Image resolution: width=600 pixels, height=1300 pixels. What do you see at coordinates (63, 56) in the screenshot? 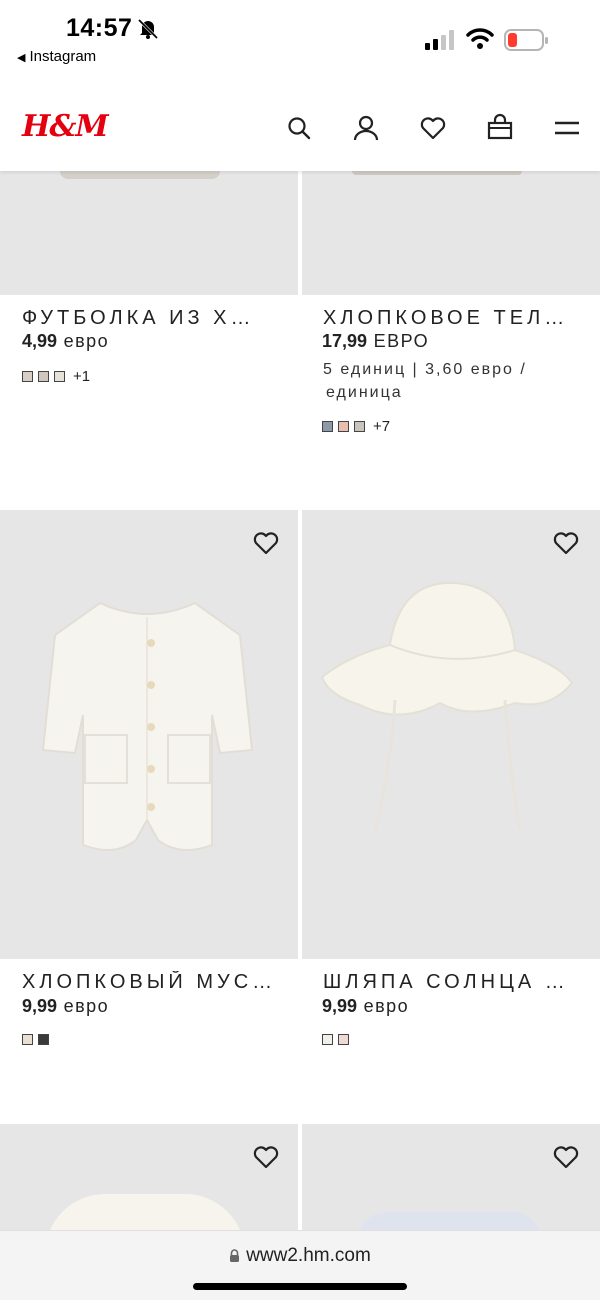
I see `back-app-label: Instagram` at bounding box center [63, 56].